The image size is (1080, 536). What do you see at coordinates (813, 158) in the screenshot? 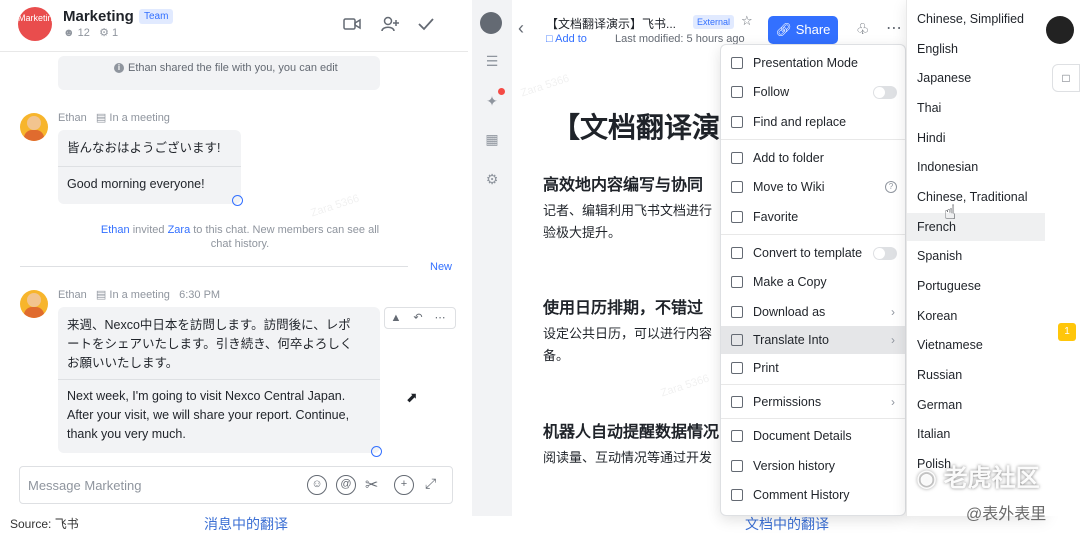
I see `menu-item-add-to-folder: Add to folder` at bounding box center [813, 158].